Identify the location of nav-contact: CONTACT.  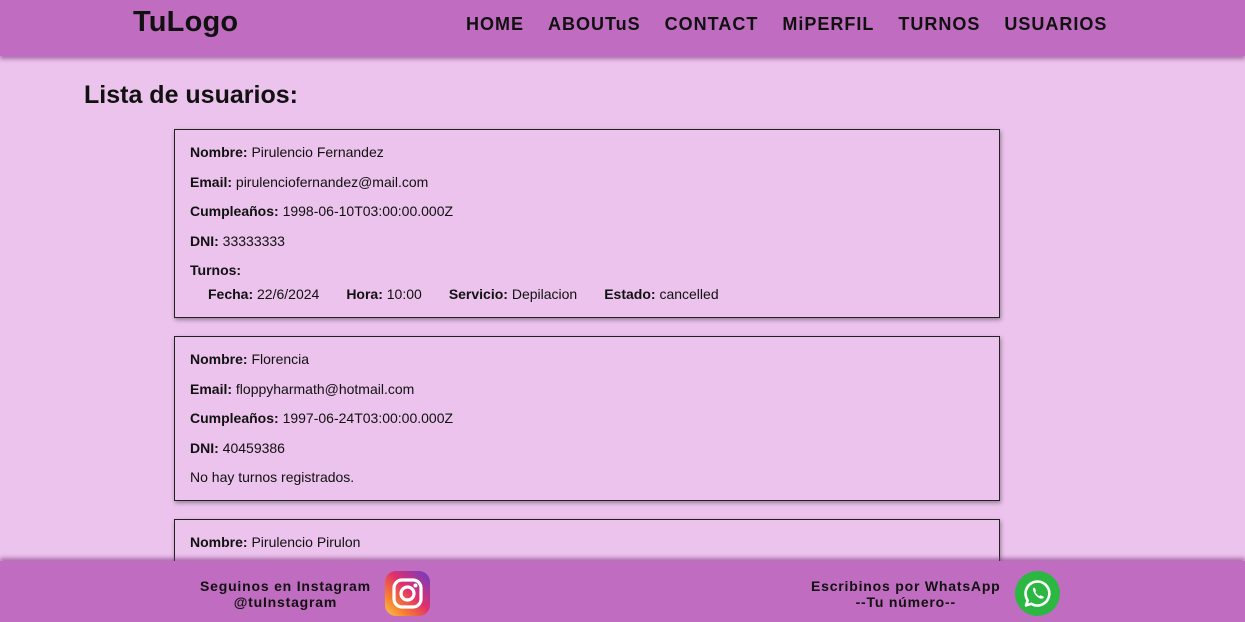
(712, 24).